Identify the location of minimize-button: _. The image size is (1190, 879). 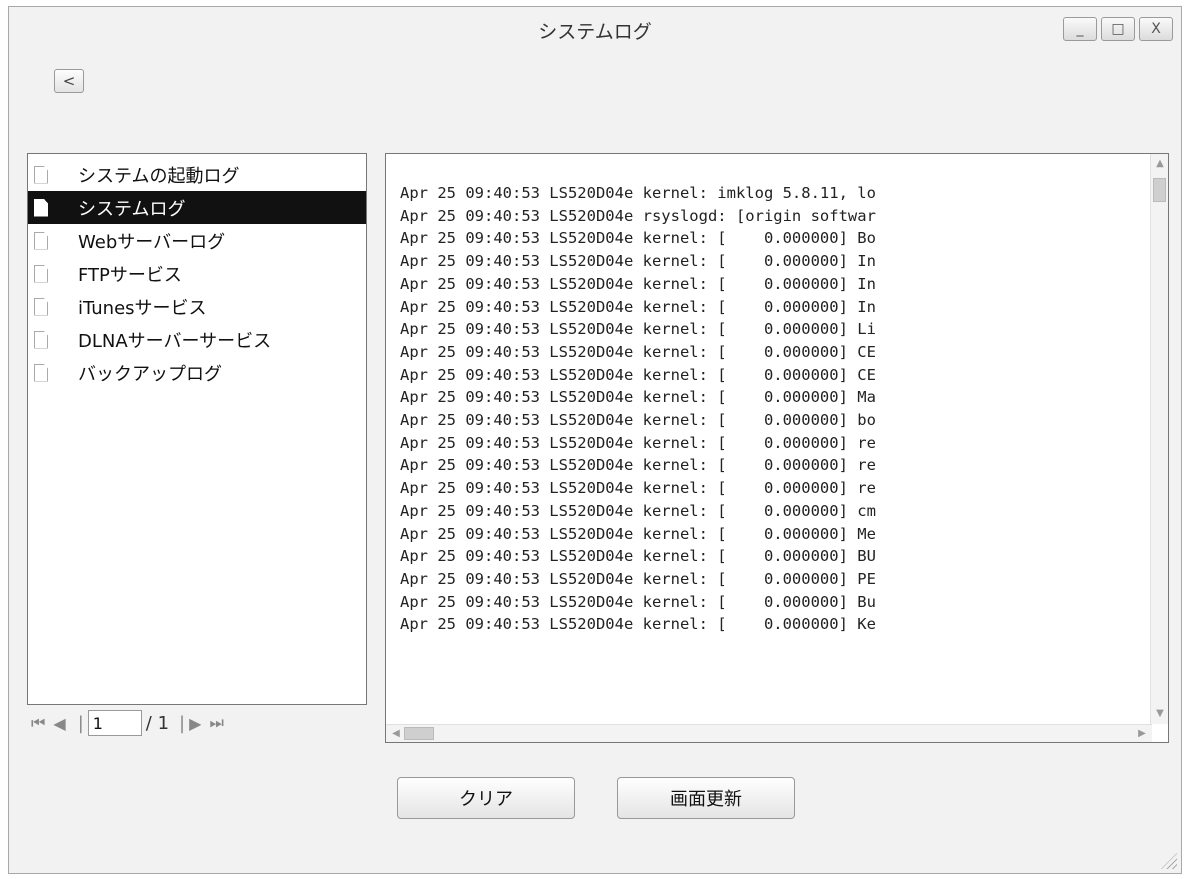
(1080, 29).